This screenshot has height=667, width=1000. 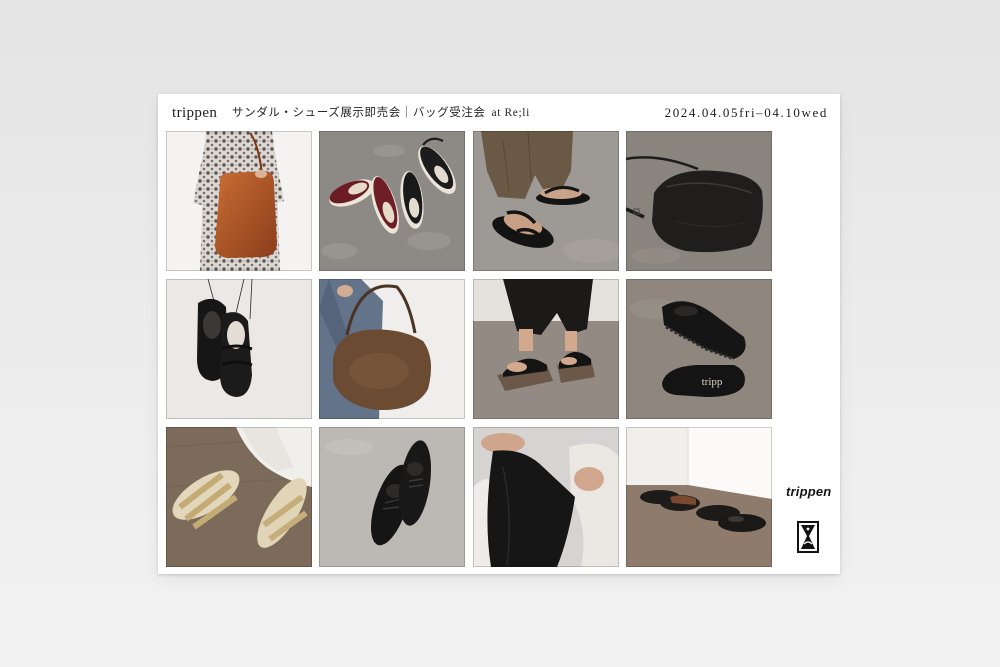 I want to click on black-shoe-bottom: tripp, so click(x=703, y=381).